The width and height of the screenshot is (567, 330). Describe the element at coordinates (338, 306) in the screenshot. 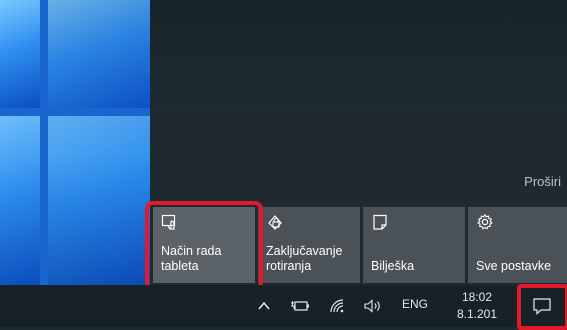

I see `wifi-icon` at that location.